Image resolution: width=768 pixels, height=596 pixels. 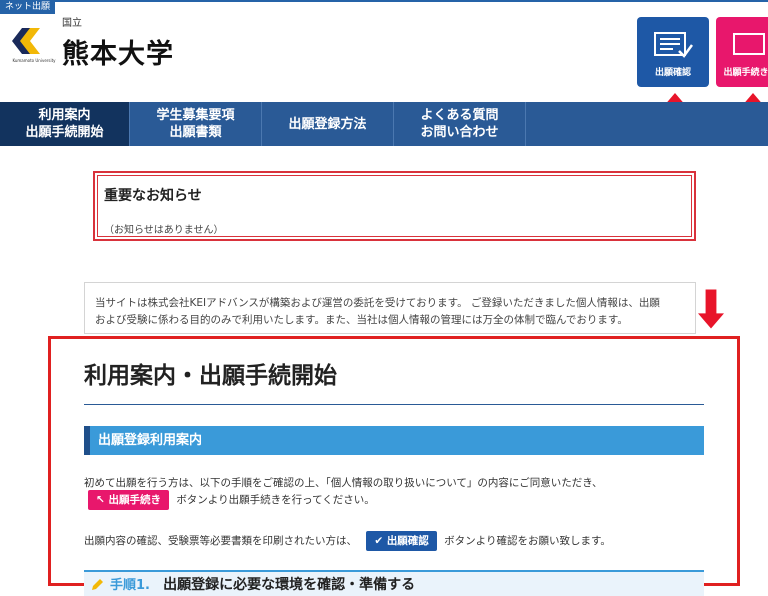 I want to click on apply-button: 出願手続き, so click(x=742, y=52).